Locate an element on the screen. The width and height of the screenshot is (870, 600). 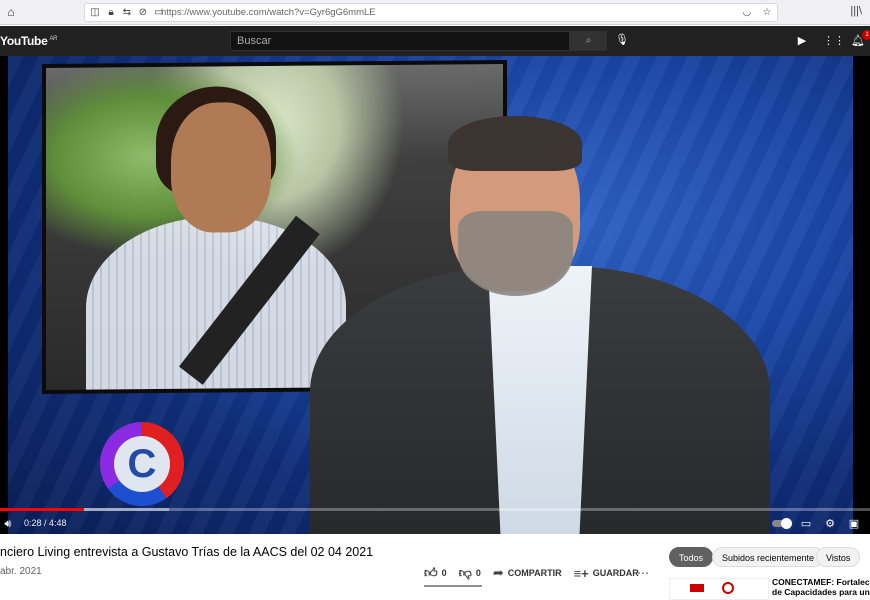
thumbnail-logo-circle is located at coordinates (728, 588).